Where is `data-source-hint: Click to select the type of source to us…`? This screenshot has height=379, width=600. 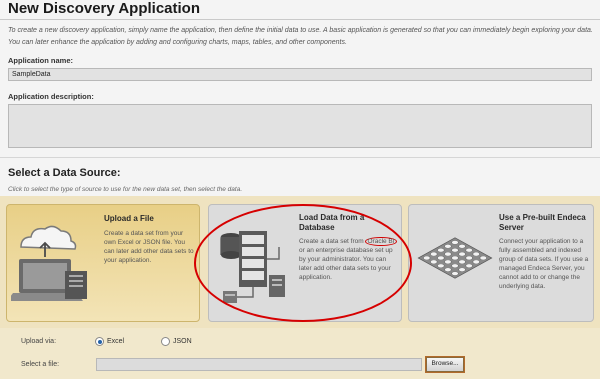
data-source-hint: Click to select the type of source to us… is located at coordinates (125, 189).